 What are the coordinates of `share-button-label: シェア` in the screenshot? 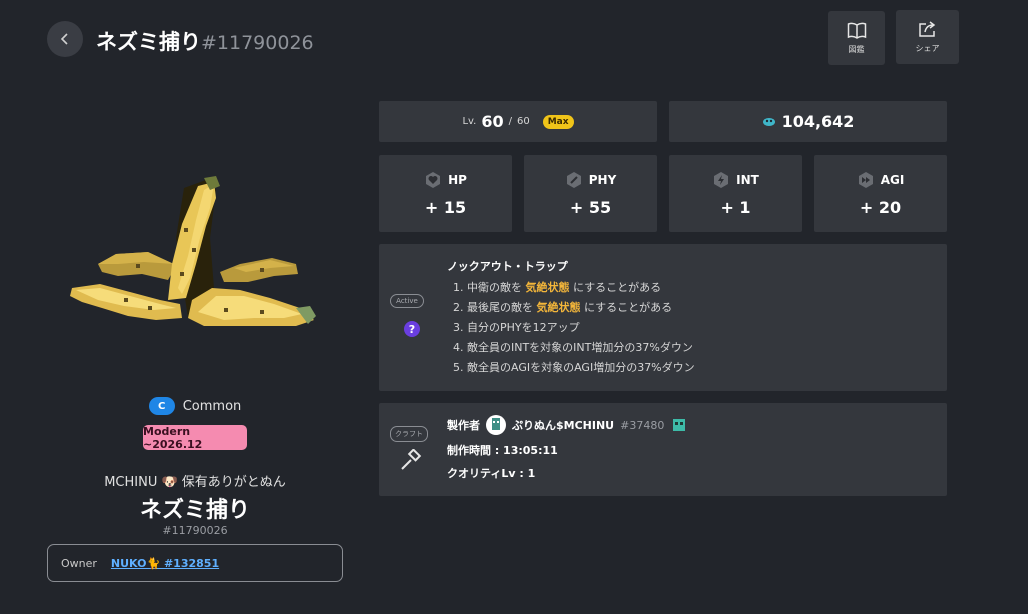 It's located at (927, 48).